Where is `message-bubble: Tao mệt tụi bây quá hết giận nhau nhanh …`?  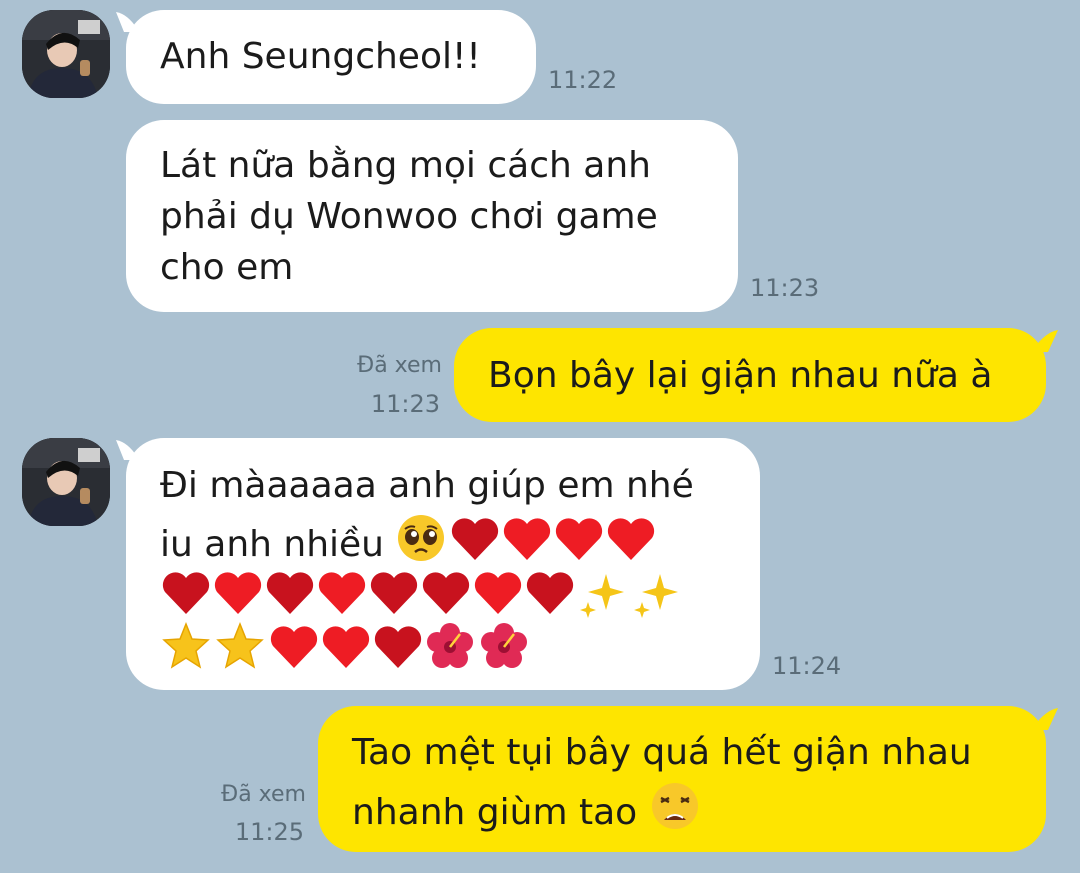 message-bubble: Tao mệt tụi bây quá hết giận nhau nhanh … is located at coordinates (682, 779).